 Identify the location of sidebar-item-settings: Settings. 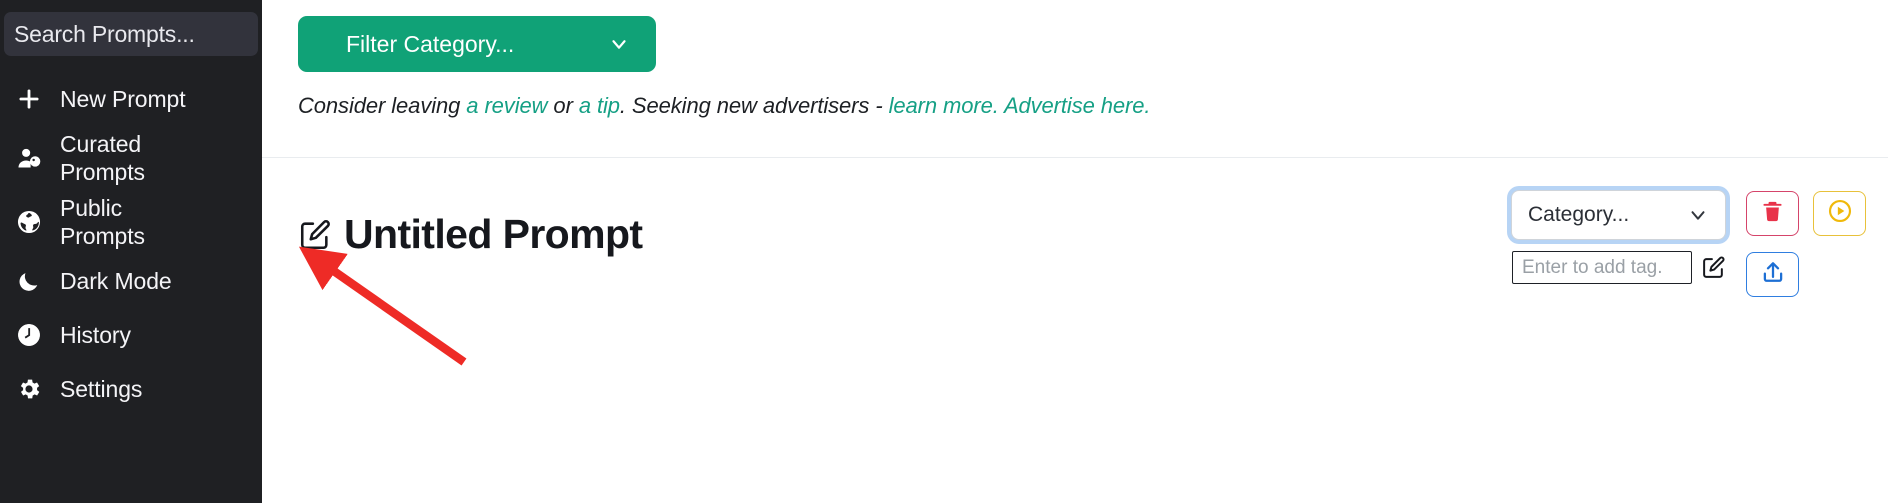
(131, 389).